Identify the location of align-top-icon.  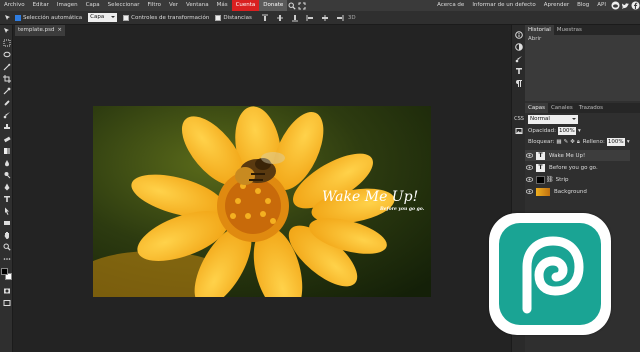
(265, 17).